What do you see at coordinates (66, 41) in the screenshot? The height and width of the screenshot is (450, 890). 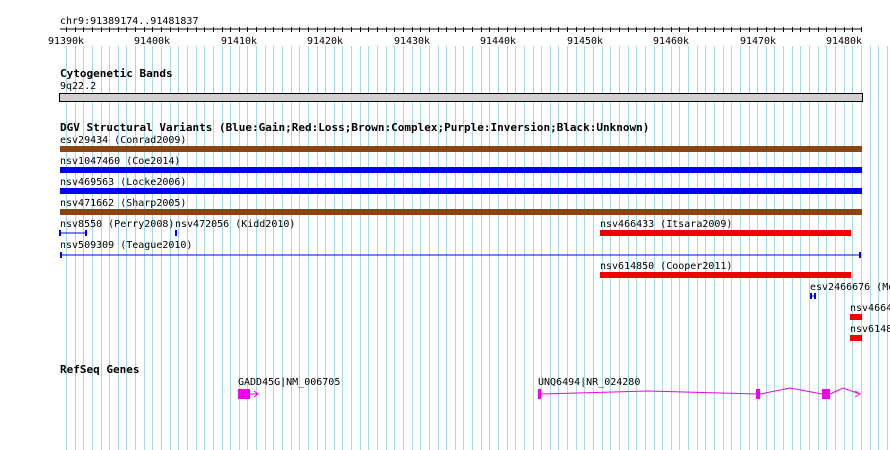 I see `ruler-tick-label: 91390k` at bounding box center [66, 41].